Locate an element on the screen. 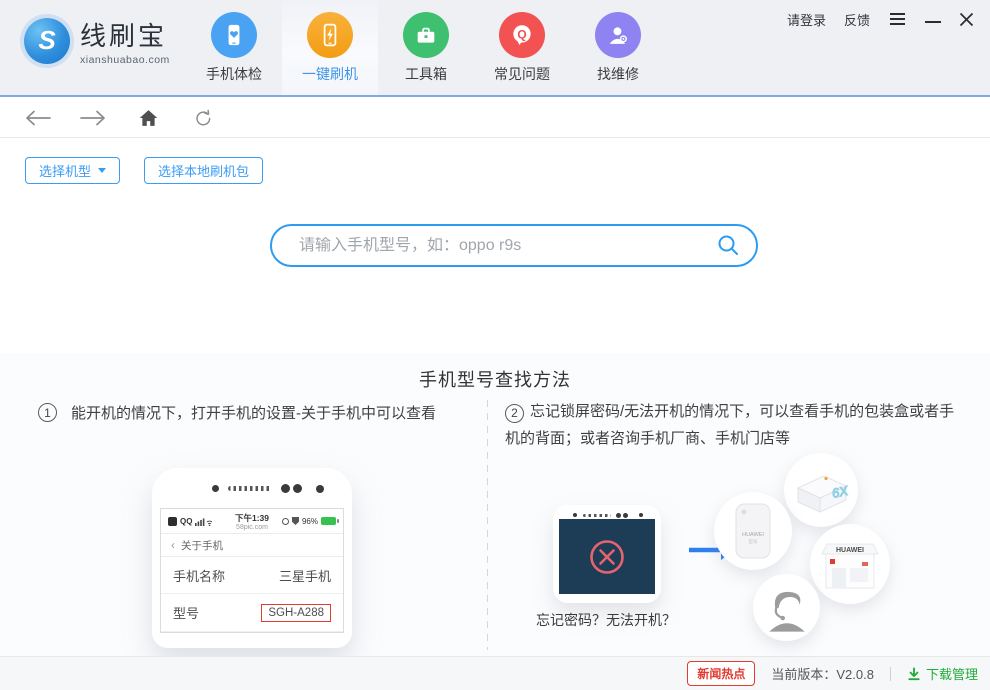 This screenshot has height=690, width=990. forward-button is located at coordinates (93, 118).